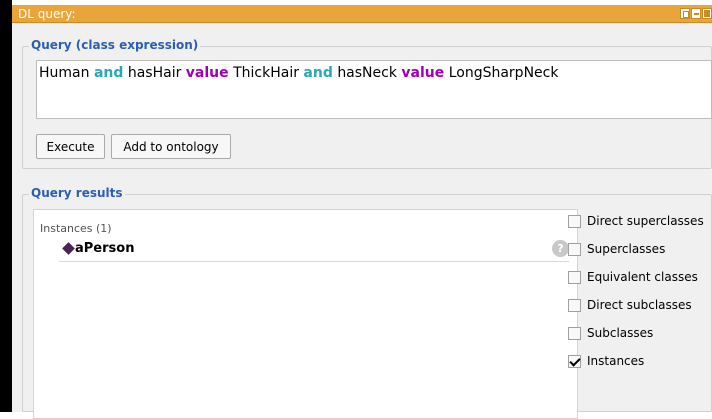  What do you see at coordinates (642, 277) in the screenshot?
I see `equivalent-classes-label: Equivalent classes` at bounding box center [642, 277].